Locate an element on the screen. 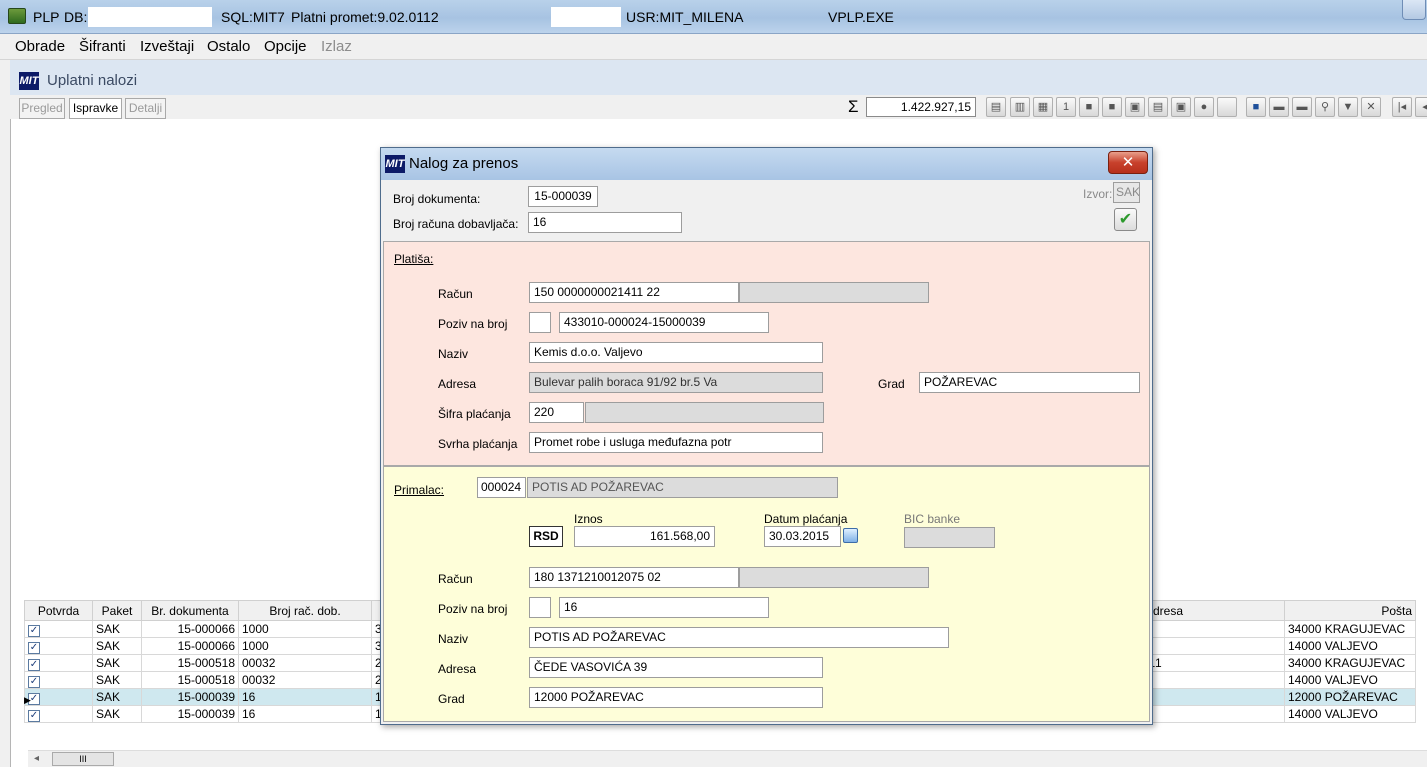  col-broj-rac-dob: Broj rač. dob. is located at coordinates (305, 610).